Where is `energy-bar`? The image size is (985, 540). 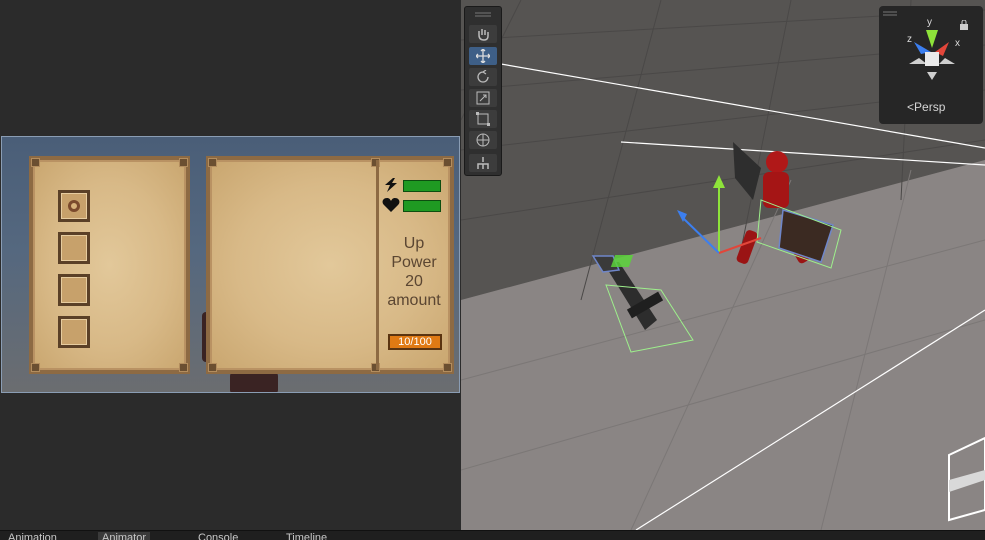
energy-bar is located at coordinates (422, 186).